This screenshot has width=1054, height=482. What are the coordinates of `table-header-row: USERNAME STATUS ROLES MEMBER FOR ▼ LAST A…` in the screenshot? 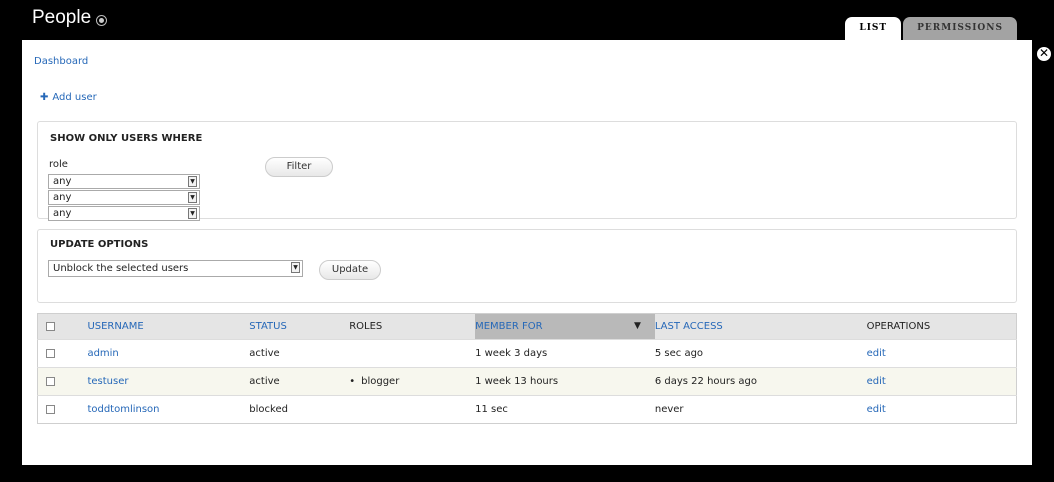 It's located at (527, 326).